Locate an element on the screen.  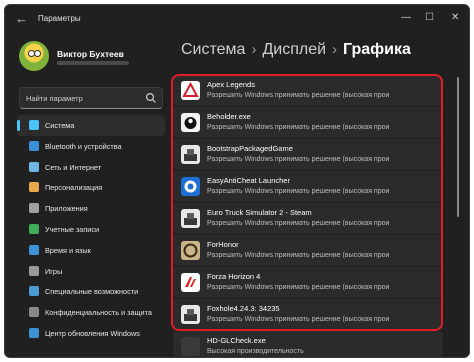
sidebar-item-label: Учетные записи is located at coordinates (72, 229).